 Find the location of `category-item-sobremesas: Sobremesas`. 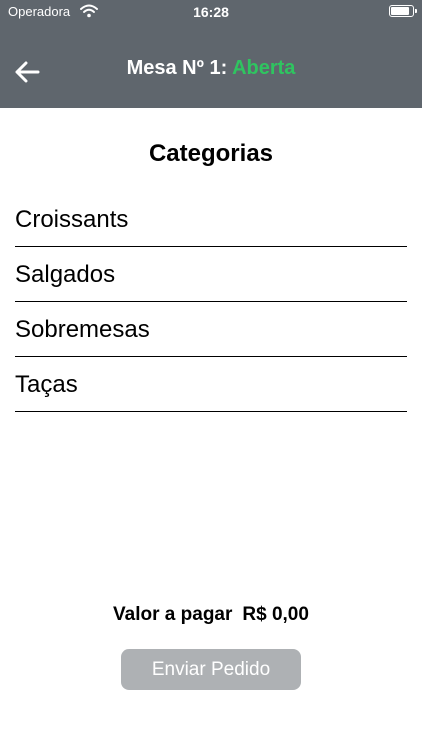

category-item-sobremesas: Sobremesas is located at coordinates (211, 329).